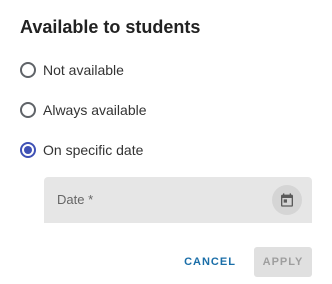 This screenshot has width=332, height=284. What do you see at coordinates (210, 262) in the screenshot?
I see `cancel-button: CANCEL` at bounding box center [210, 262].